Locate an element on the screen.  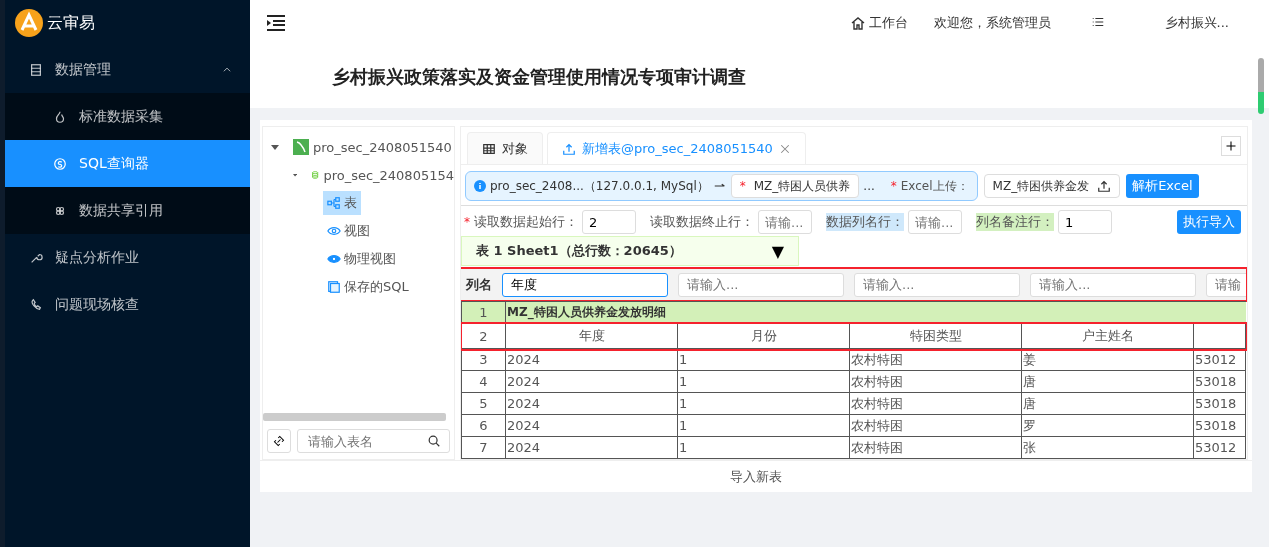
input-field: 2 is located at coordinates (609, 222).